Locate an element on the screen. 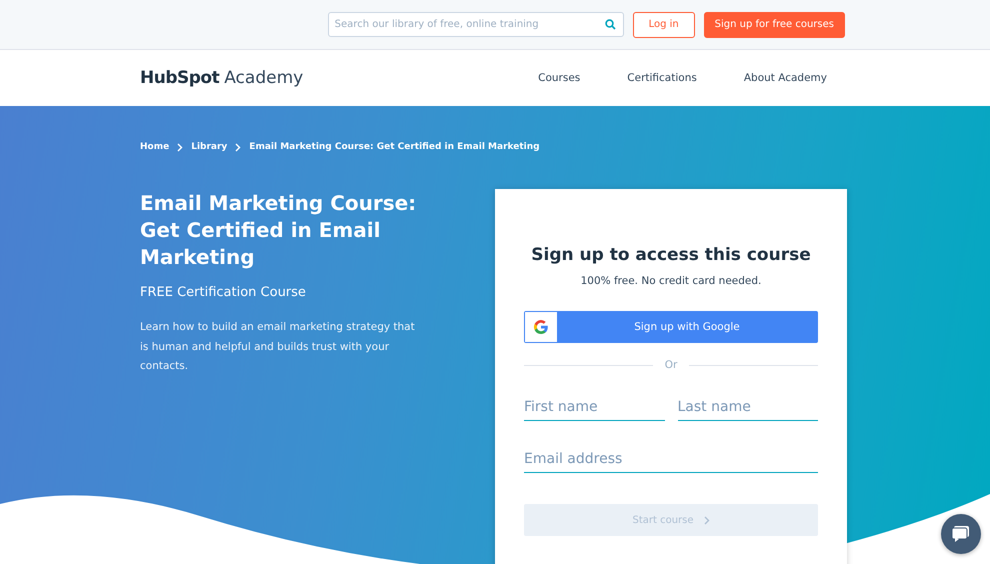 The height and width of the screenshot is (564, 990). search-field: Search our library of free, online training is located at coordinates (476, 24).